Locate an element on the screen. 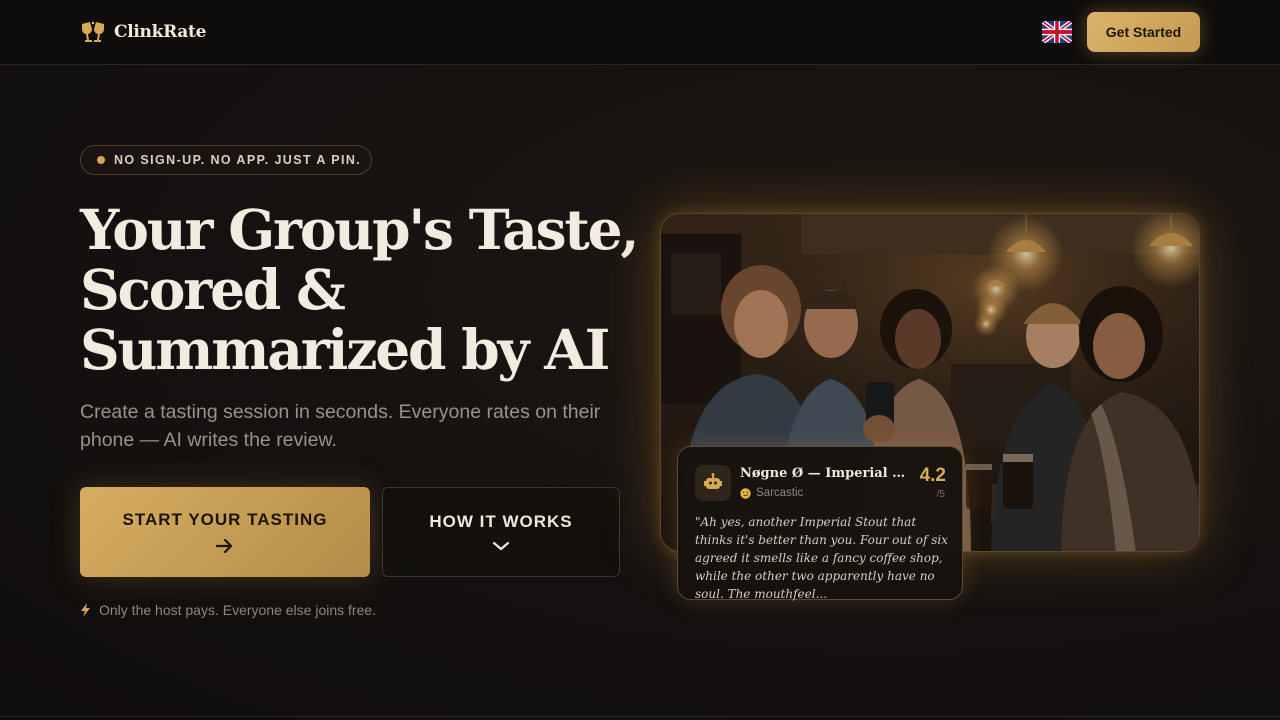 The height and width of the screenshot is (720, 1280). badge-text: NO SIGN-UP. NO APP. JUST A PIN. is located at coordinates (238, 160).